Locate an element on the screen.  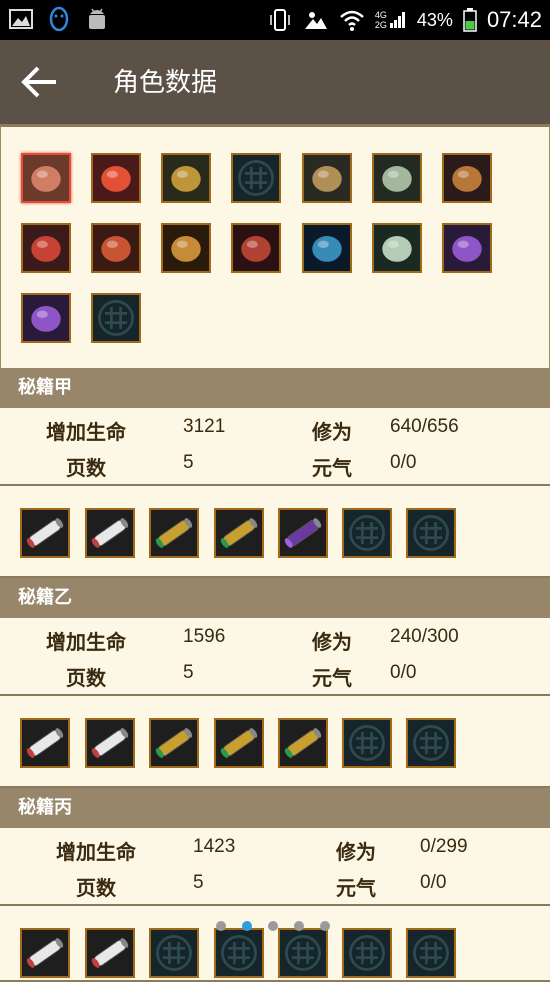
status-bar: 4G 2G 43% 07:42 is located at coordinates (275, 20).